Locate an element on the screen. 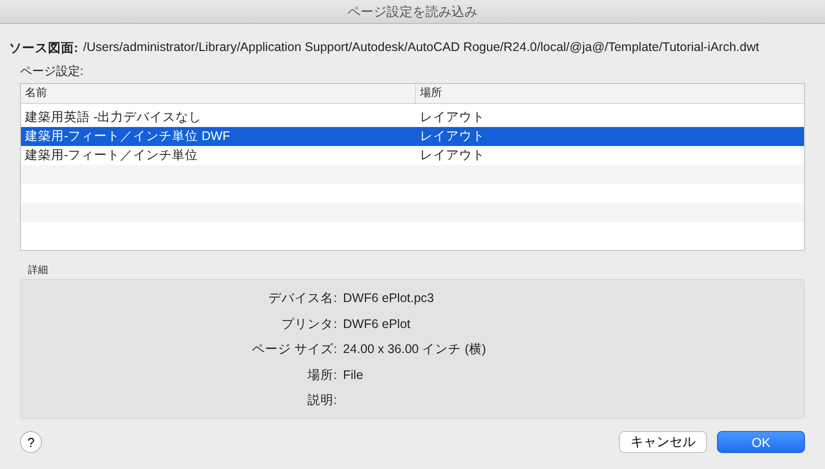 The image size is (825, 469). detail-label: 場所: is located at coordinates (322, 375).